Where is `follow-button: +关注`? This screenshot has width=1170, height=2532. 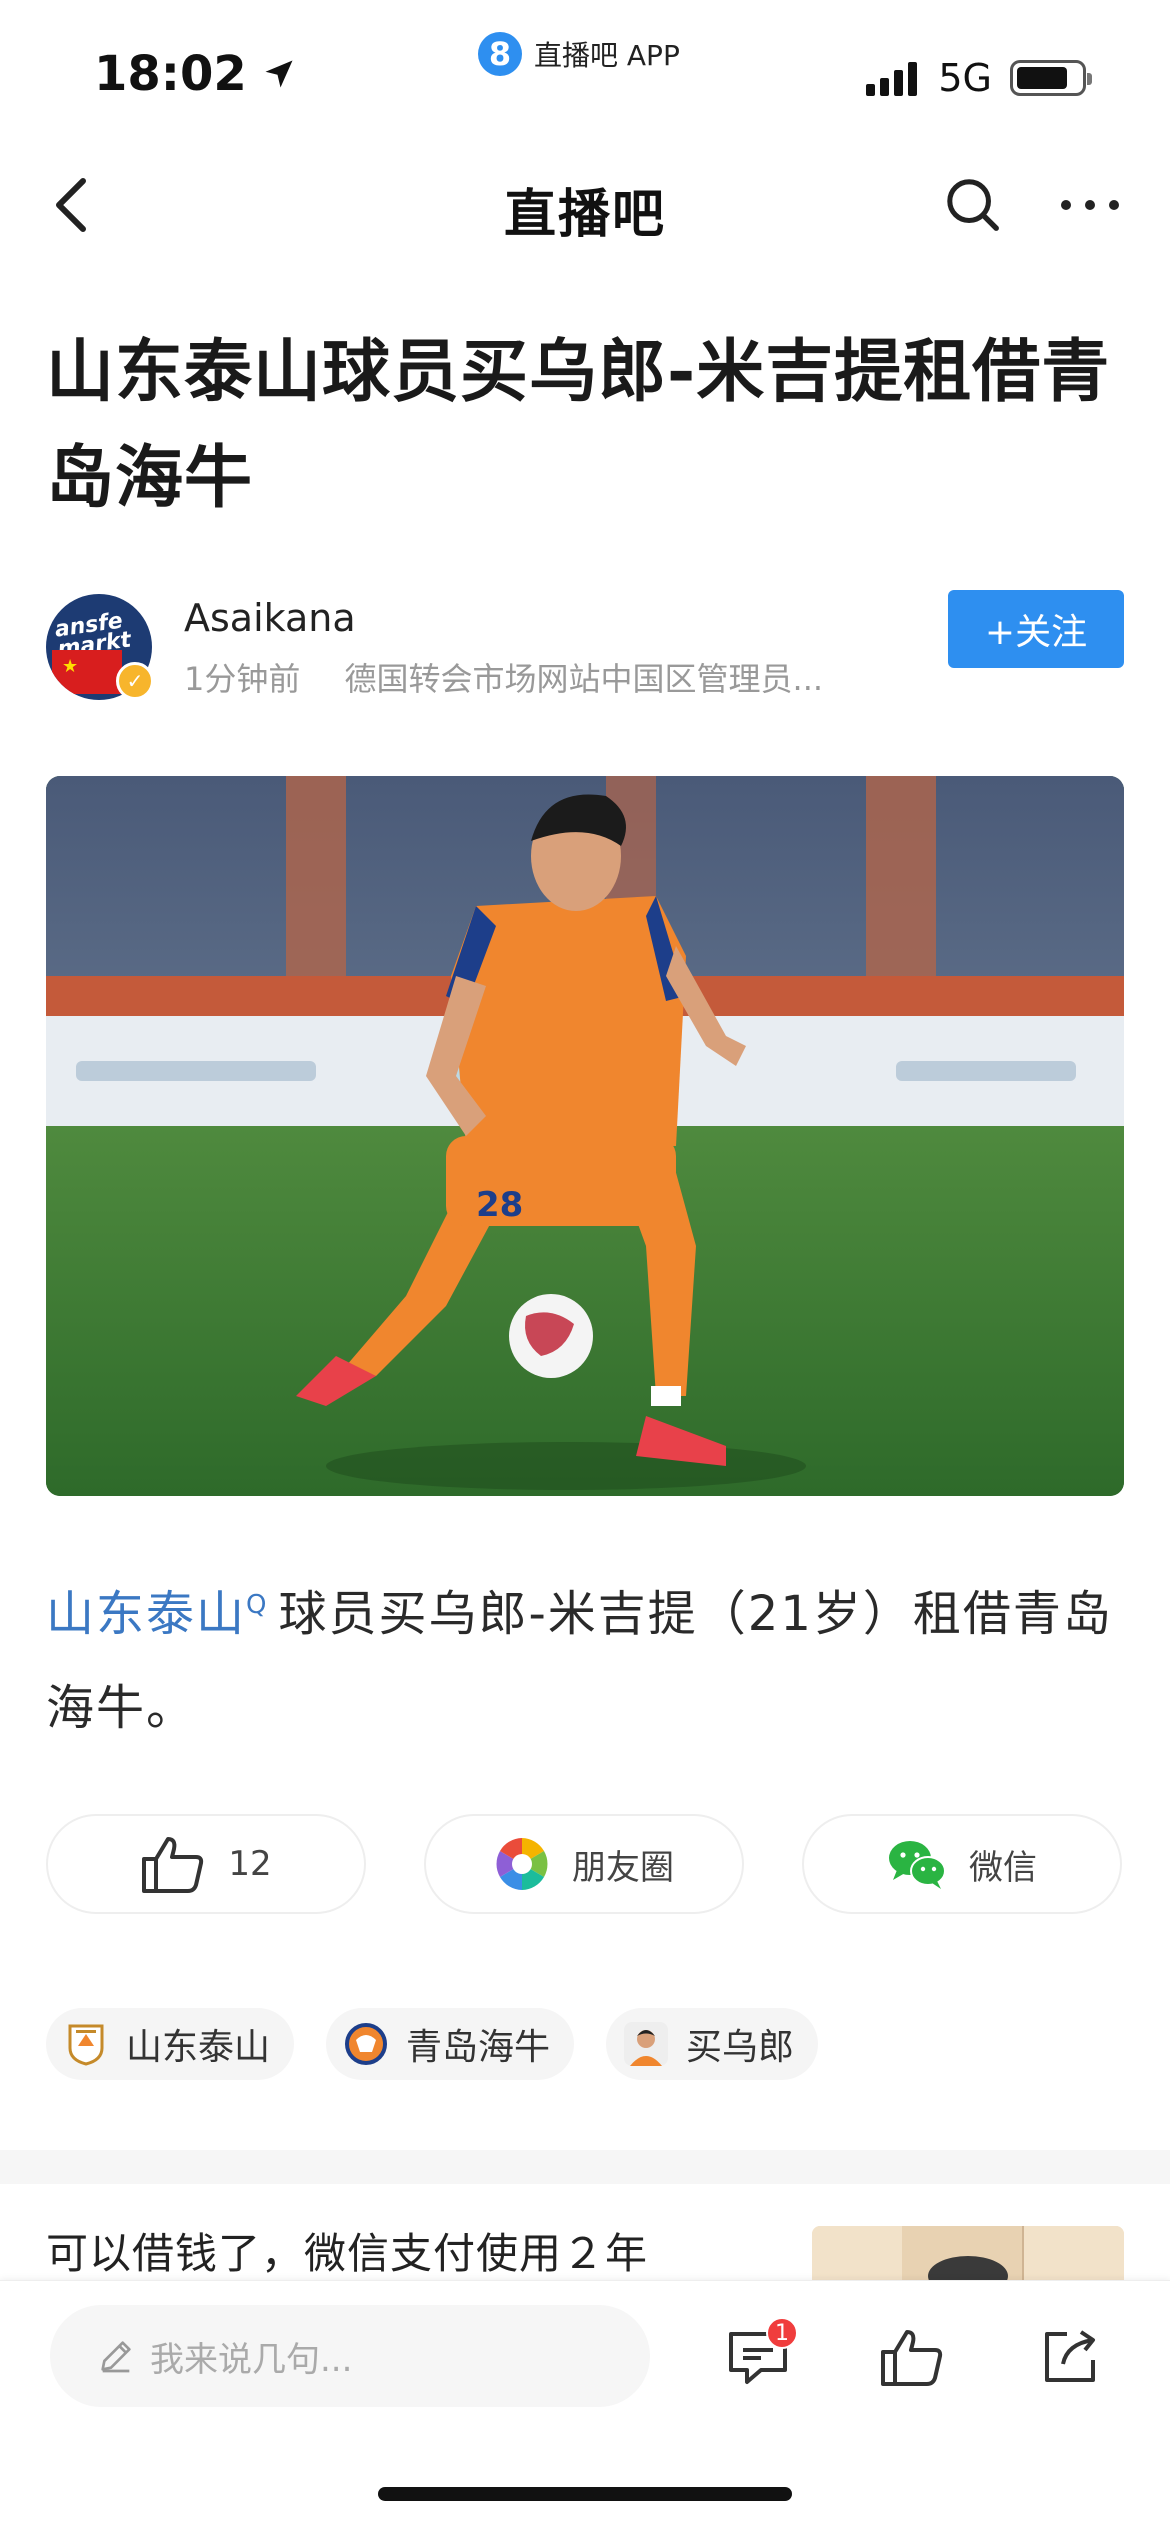
follow-button: +关注 is located at coordinates (1036, 629).